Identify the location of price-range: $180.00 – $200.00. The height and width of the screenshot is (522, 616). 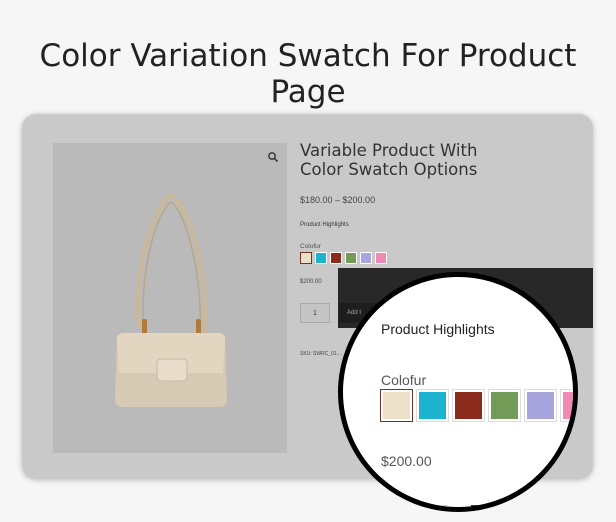
(338, 200).